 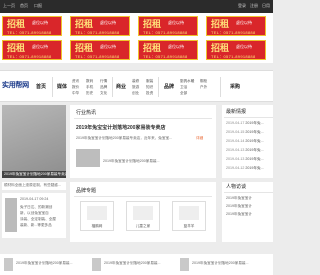 What do you see at coordinates (32, 26) in the screenshot?
I see `ad-slot-1: 招租 虚位以待 TEL：0571-89918888` at bounding box center [32, 26].